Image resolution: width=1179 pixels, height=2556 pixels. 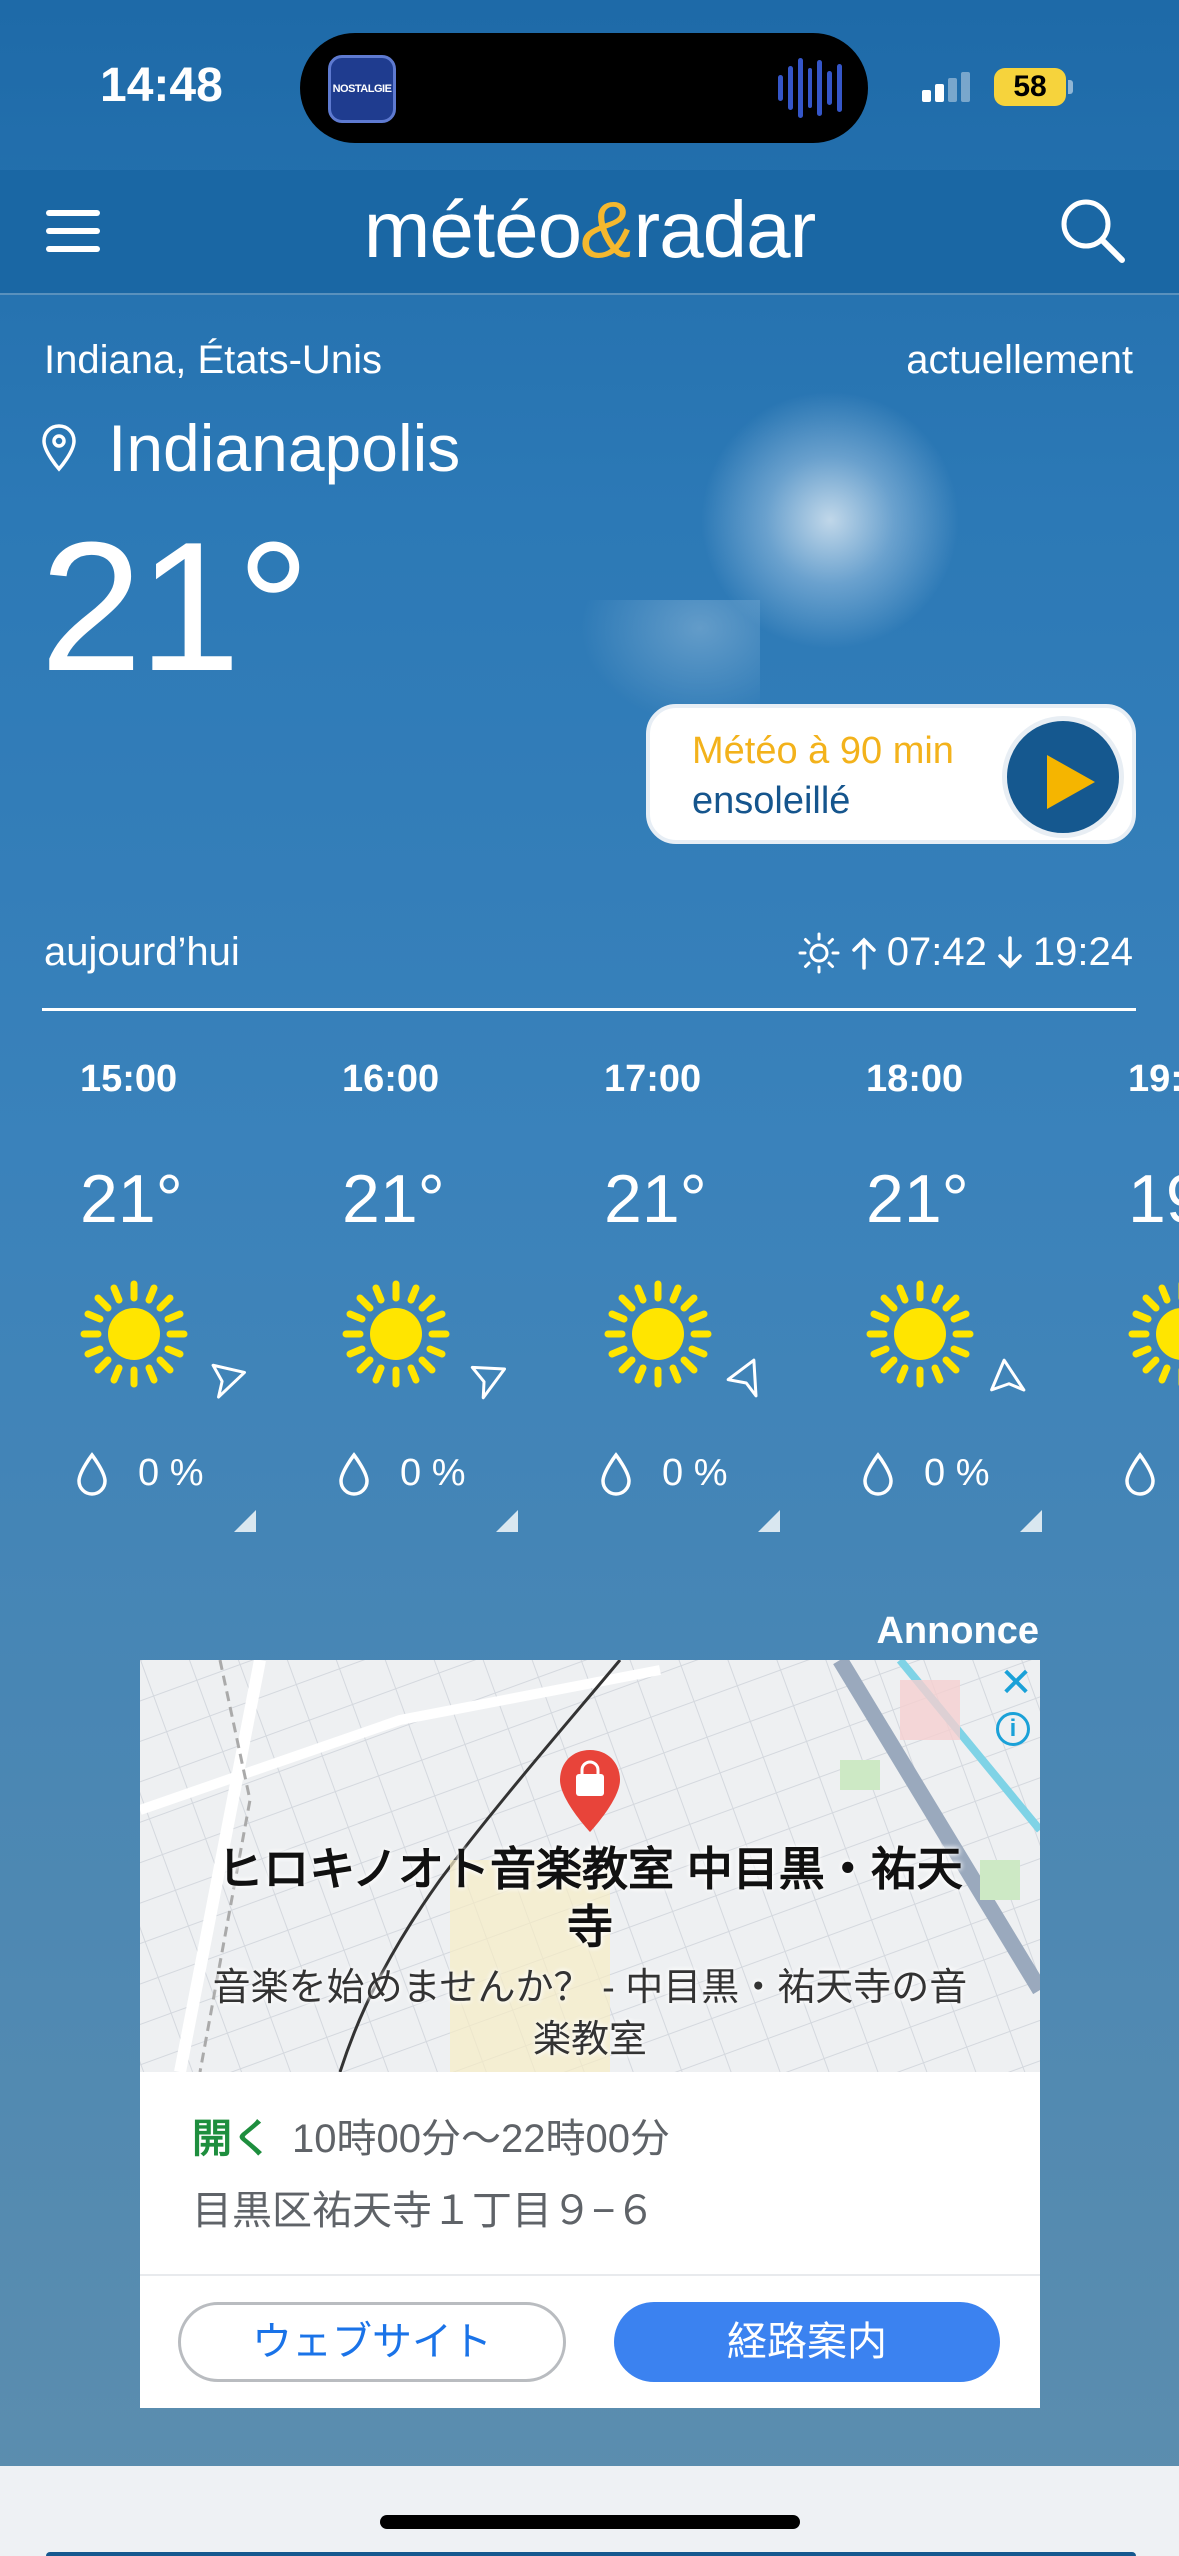 I want to click on city-selector: Indianapolis, so click(x=250, y=448).